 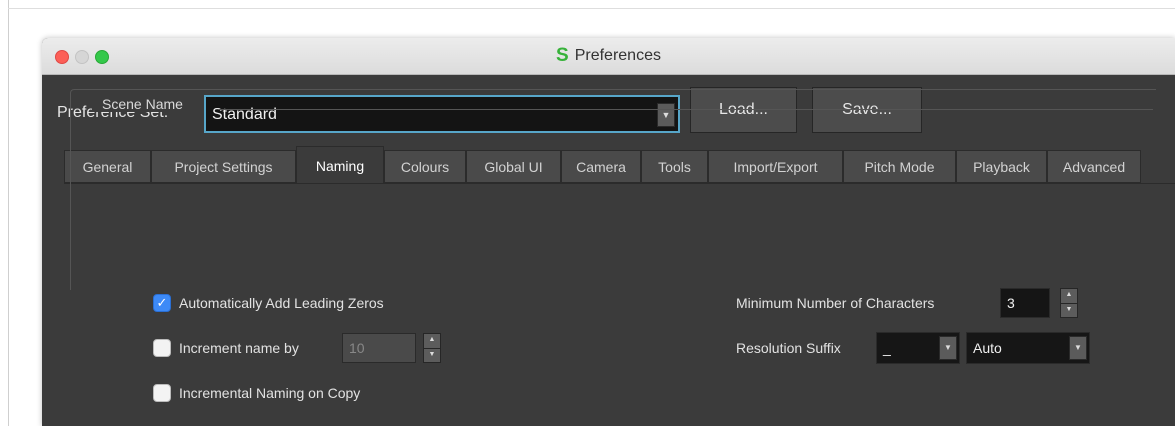 What do you see at coordinates (1028, 348) in the screenshot?
I see `resolution-mode-dropdown: Auto ▼` at bounding box center [1028, 348].